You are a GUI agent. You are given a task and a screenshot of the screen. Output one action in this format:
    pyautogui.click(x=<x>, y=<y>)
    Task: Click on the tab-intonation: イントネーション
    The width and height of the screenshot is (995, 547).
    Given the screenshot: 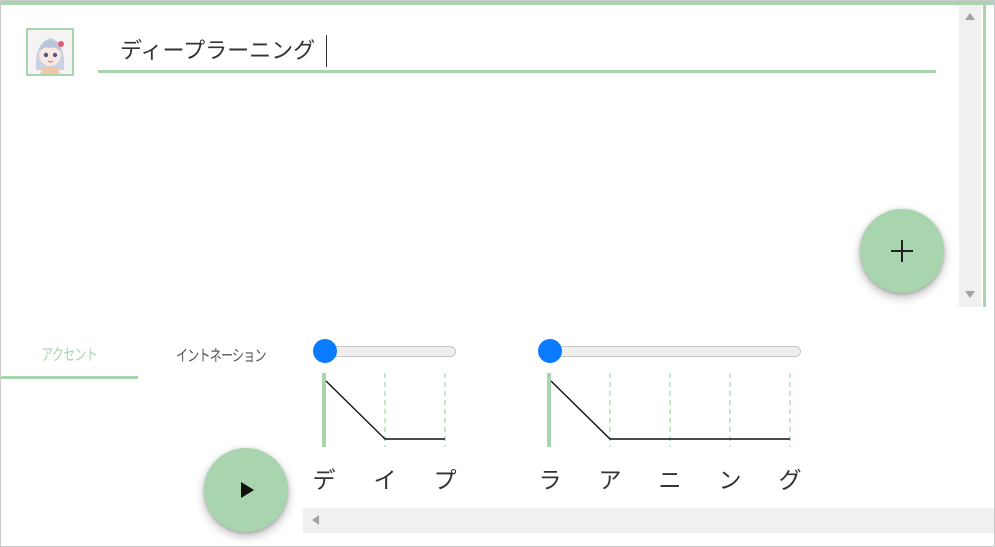 What is the action you would take?
    pyautogui.click(x=221, y=354)
    